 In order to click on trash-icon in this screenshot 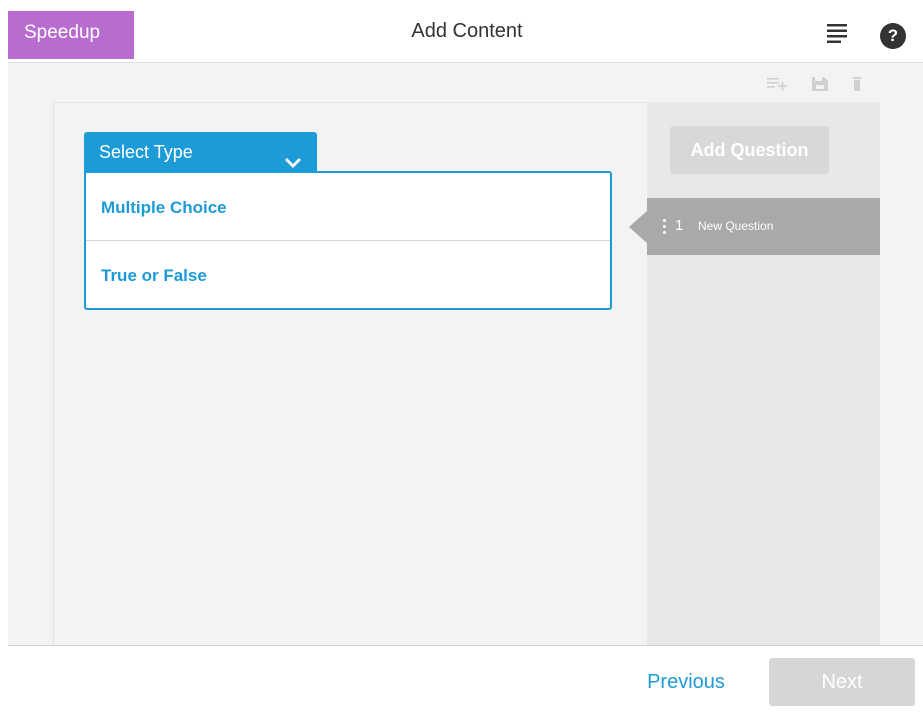, I will do `click(859, 83)`.